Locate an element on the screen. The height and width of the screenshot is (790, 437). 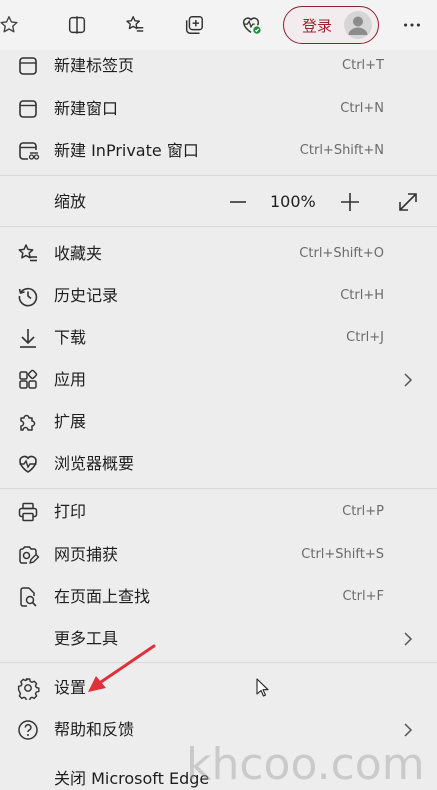
menu-item-shortcut: Ctrl+H is located at coordinates (362, 295).